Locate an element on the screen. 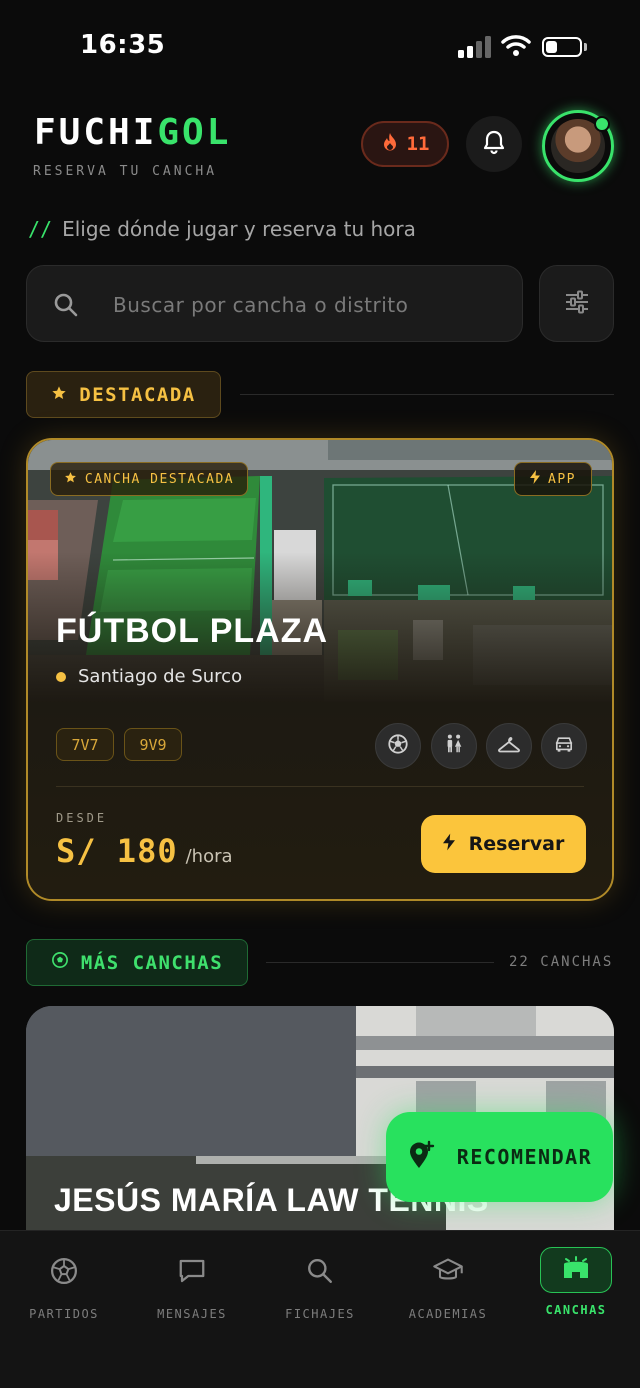  reserve-button-label: Reservar is located at coordinates (516, 844).